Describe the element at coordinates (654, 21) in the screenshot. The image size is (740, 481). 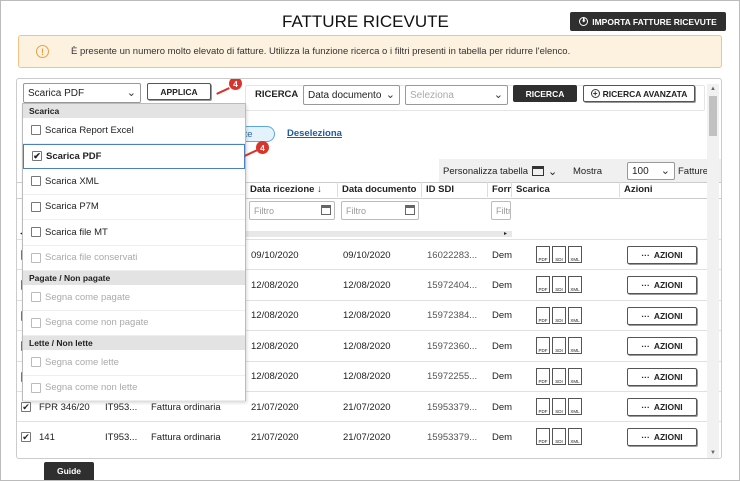
I see `import-button-label: IMPORTA FATTURE RICEVUTE` at that location.